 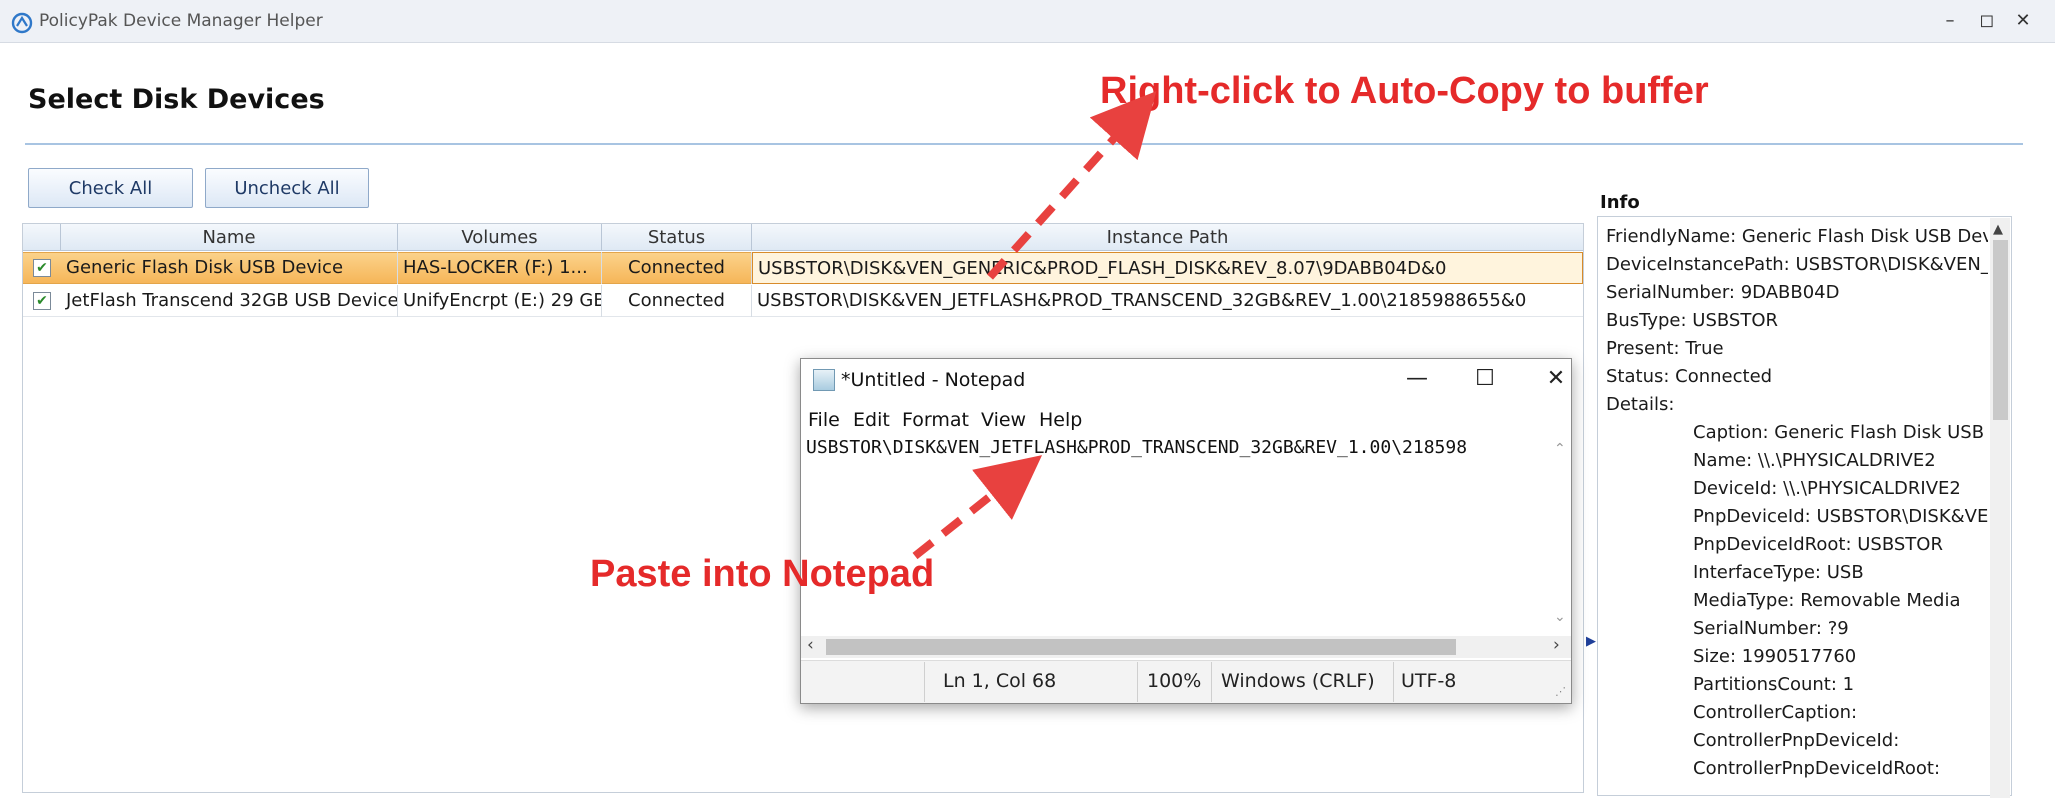 What do you see at coordinates (1034, 325) in the screenshot?
I see `annotation-arrows` at bounding box center [1034, 325].